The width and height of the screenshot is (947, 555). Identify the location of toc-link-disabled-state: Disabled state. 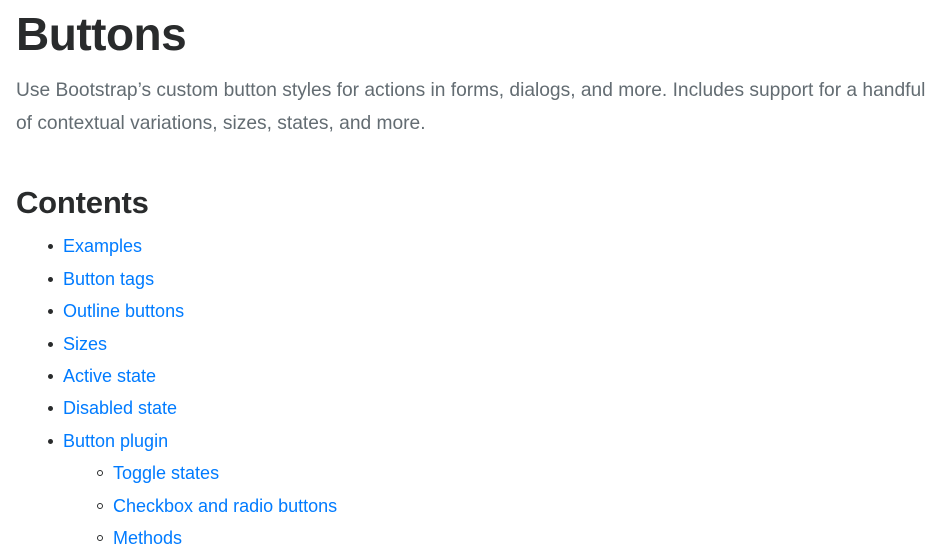
(120, 408).